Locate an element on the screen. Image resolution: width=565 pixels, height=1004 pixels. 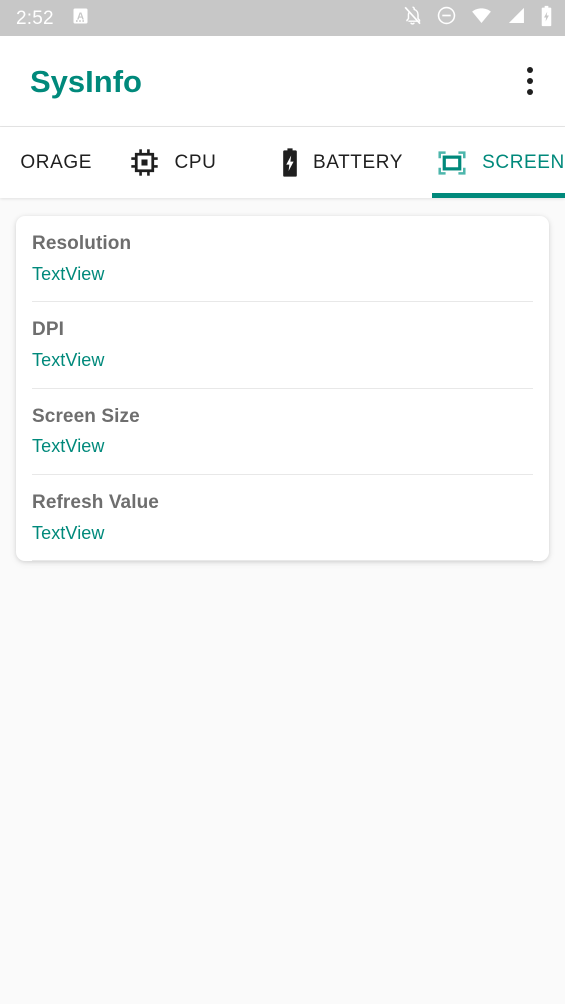
tab-cpu: CPU is located at coordinates (172, 162).